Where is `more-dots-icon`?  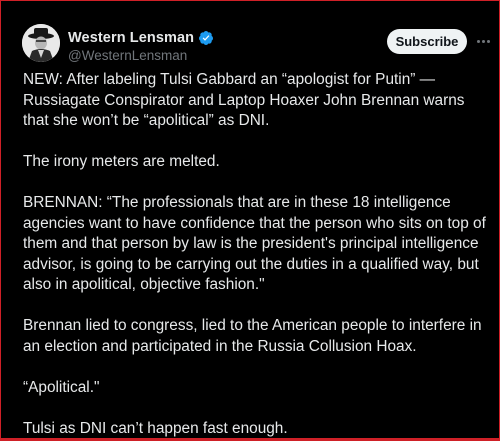 more-dots-icon is located at coordinates (483, 41).